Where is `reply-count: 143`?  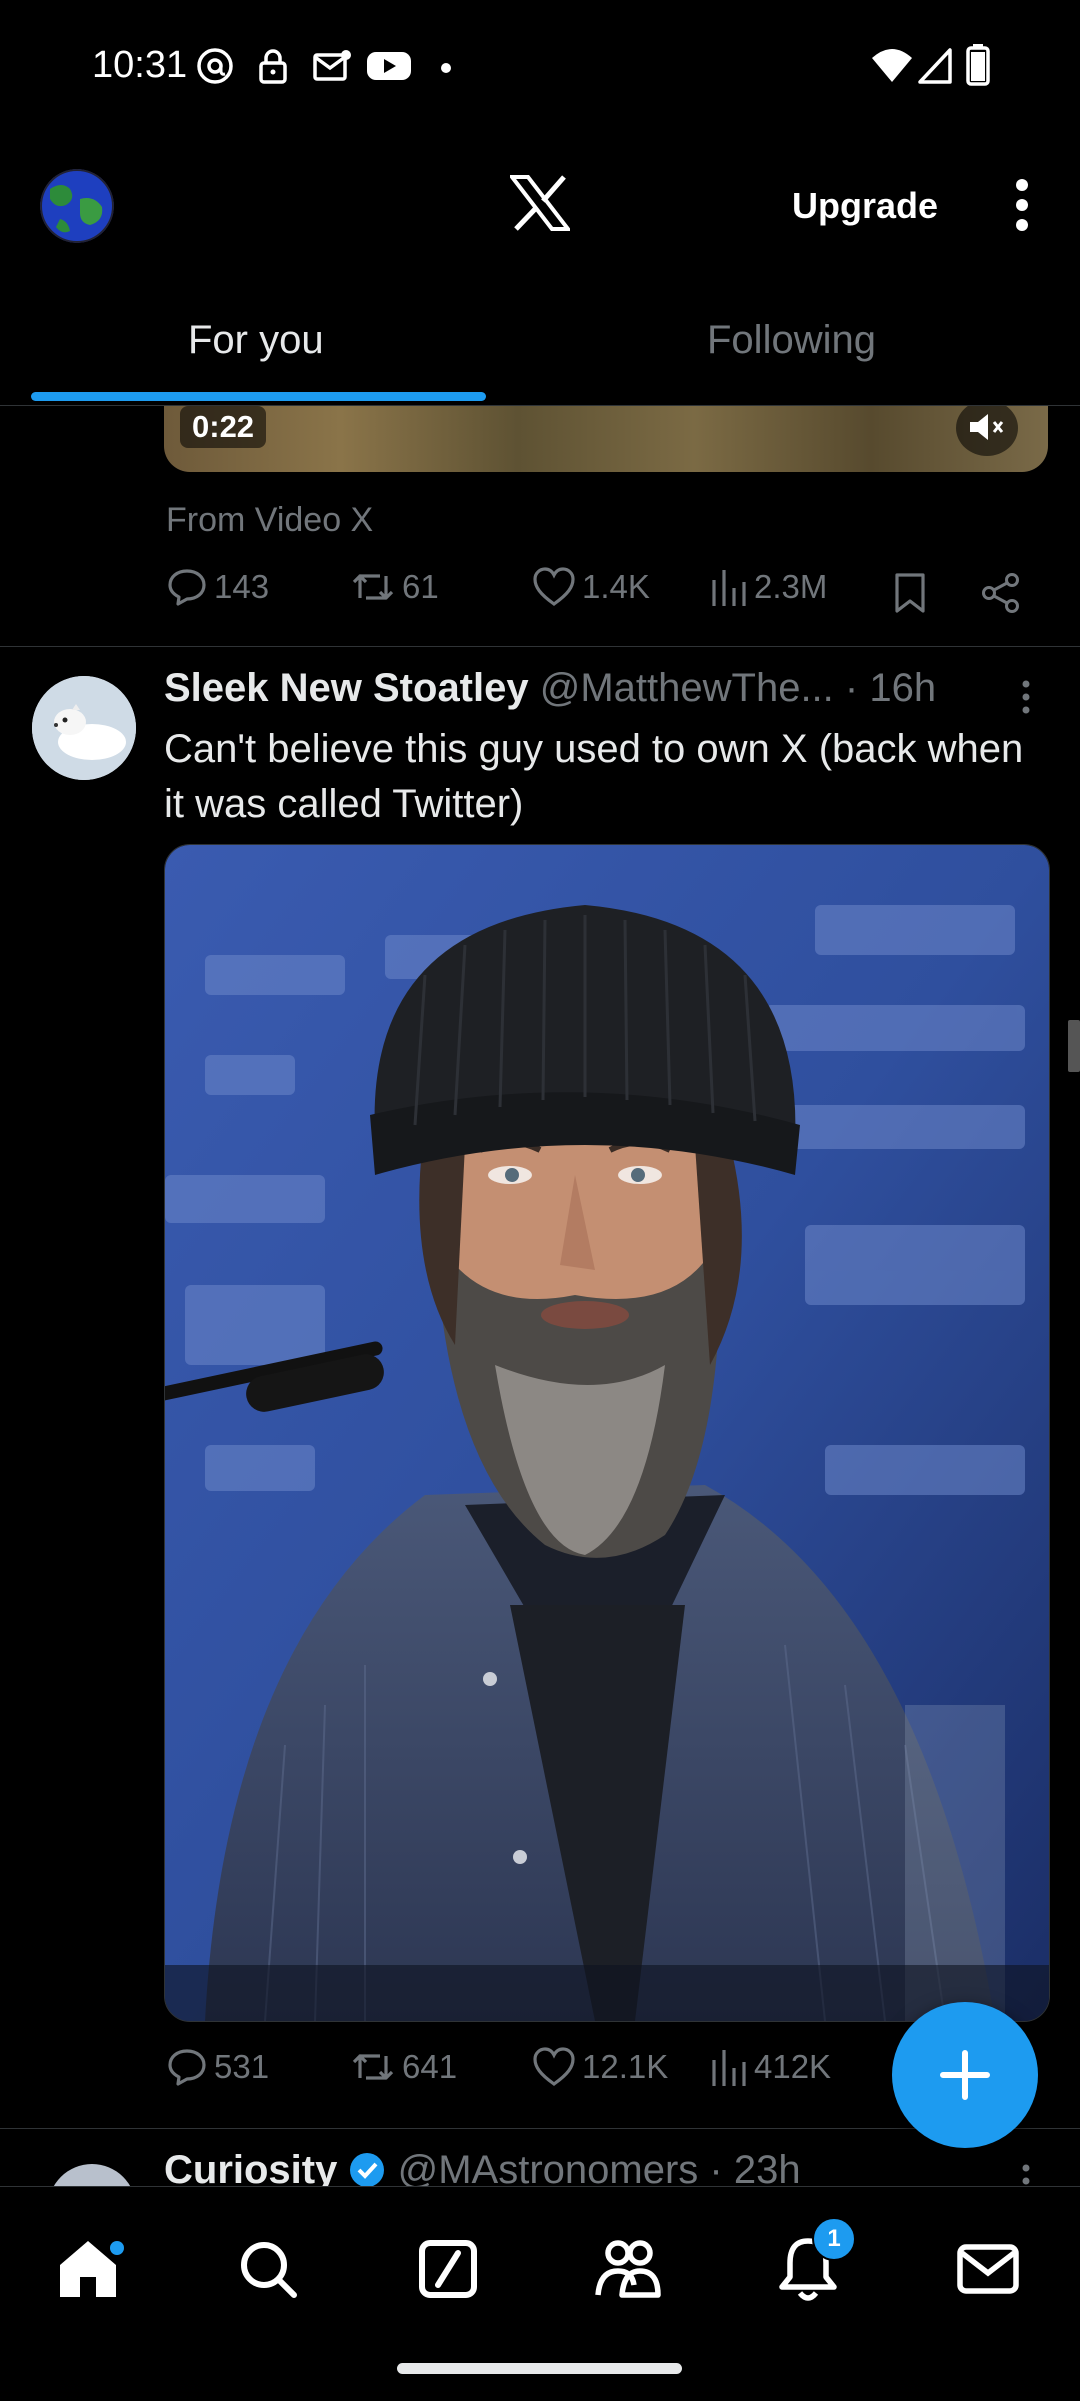
reply-count: 143 is located at coordinates (242, 586).